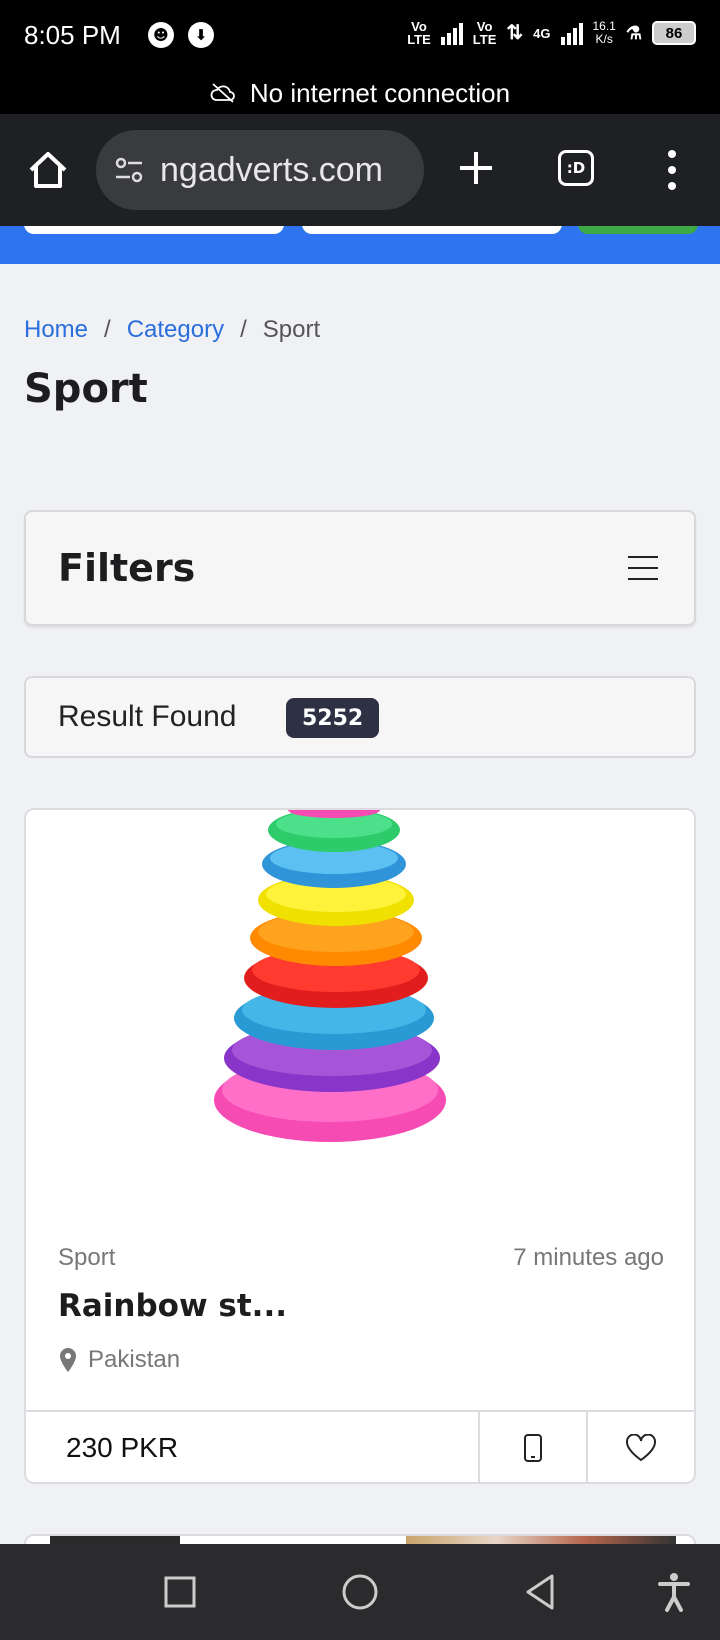  I want to click on header-button, so click(638, 230).